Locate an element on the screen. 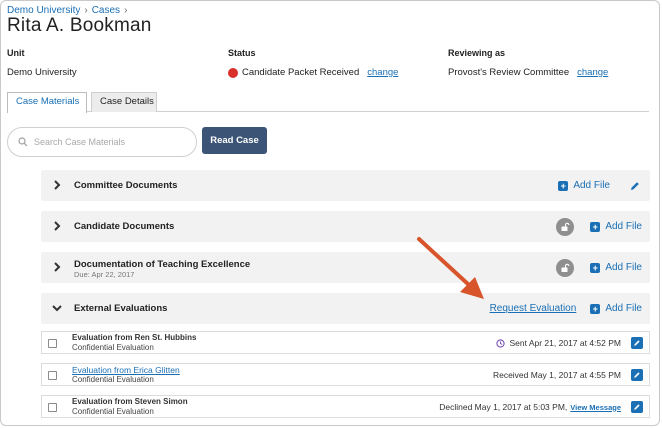 The height and width of the screenshot is (428, 662). status-label: Status is located at coordinates (242, 53).